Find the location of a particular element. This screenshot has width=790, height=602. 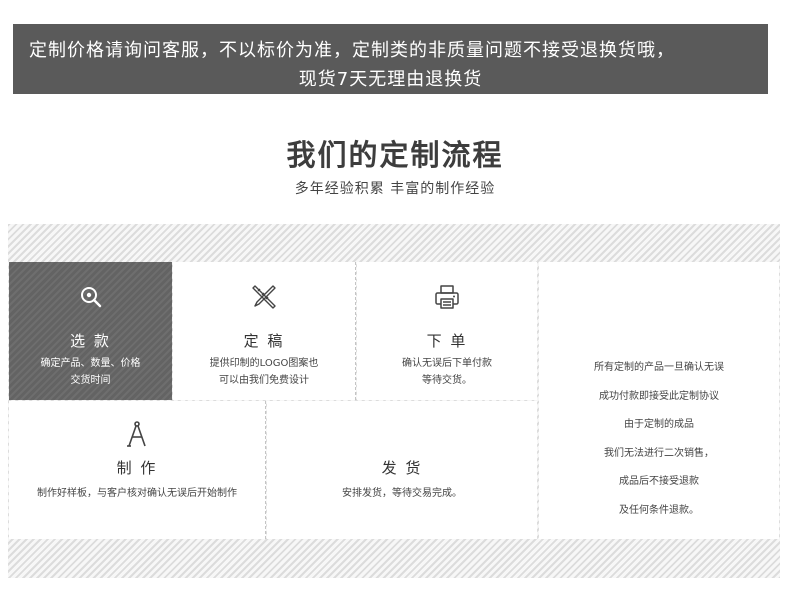

policy-line: 所有定制的产品一旦确认无误 is located at coordinates (659, 367).